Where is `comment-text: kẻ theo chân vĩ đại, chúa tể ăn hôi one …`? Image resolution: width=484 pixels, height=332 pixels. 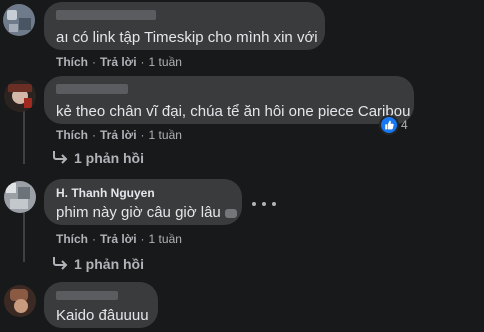 comment-text: kẻ theo chân vĩ đại, chúa tể ăn hôi one … is located at coordinates (233, 111).